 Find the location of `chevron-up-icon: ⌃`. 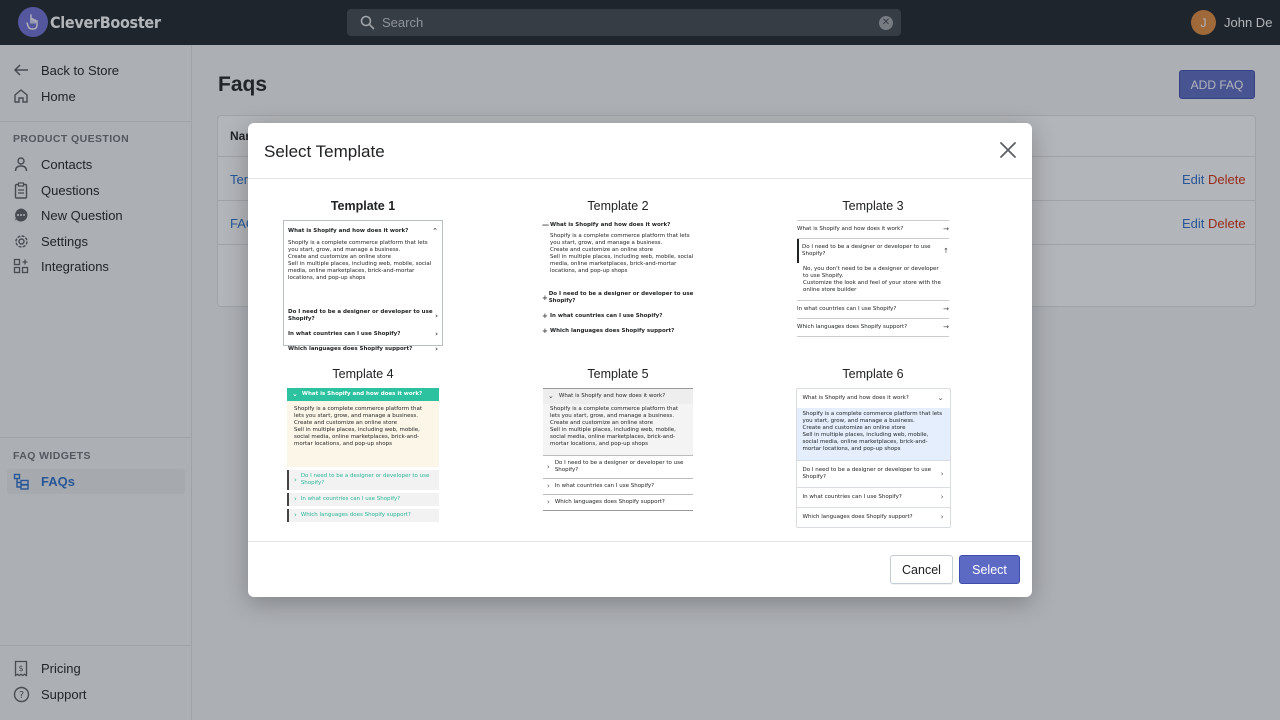

chevron-up-icon: ⌃ is located at coordinates (435, 231).